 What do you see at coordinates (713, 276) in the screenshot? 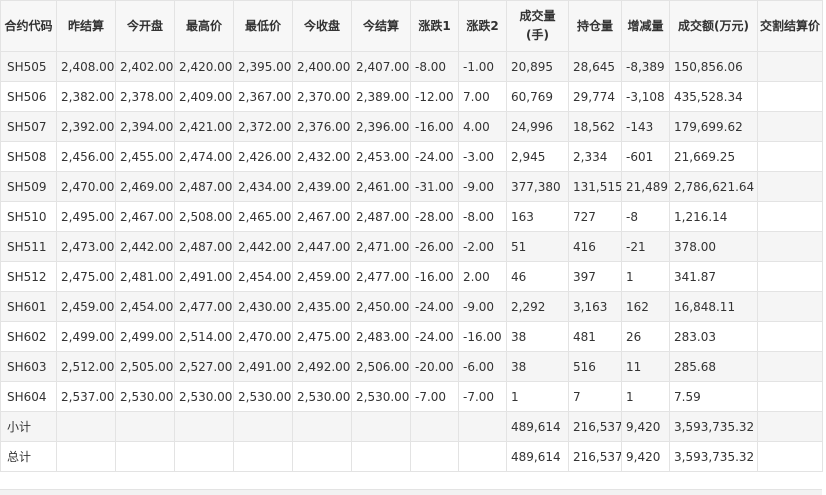
I see `cell-turnover: 341.87` at bounding box center [713, 276].